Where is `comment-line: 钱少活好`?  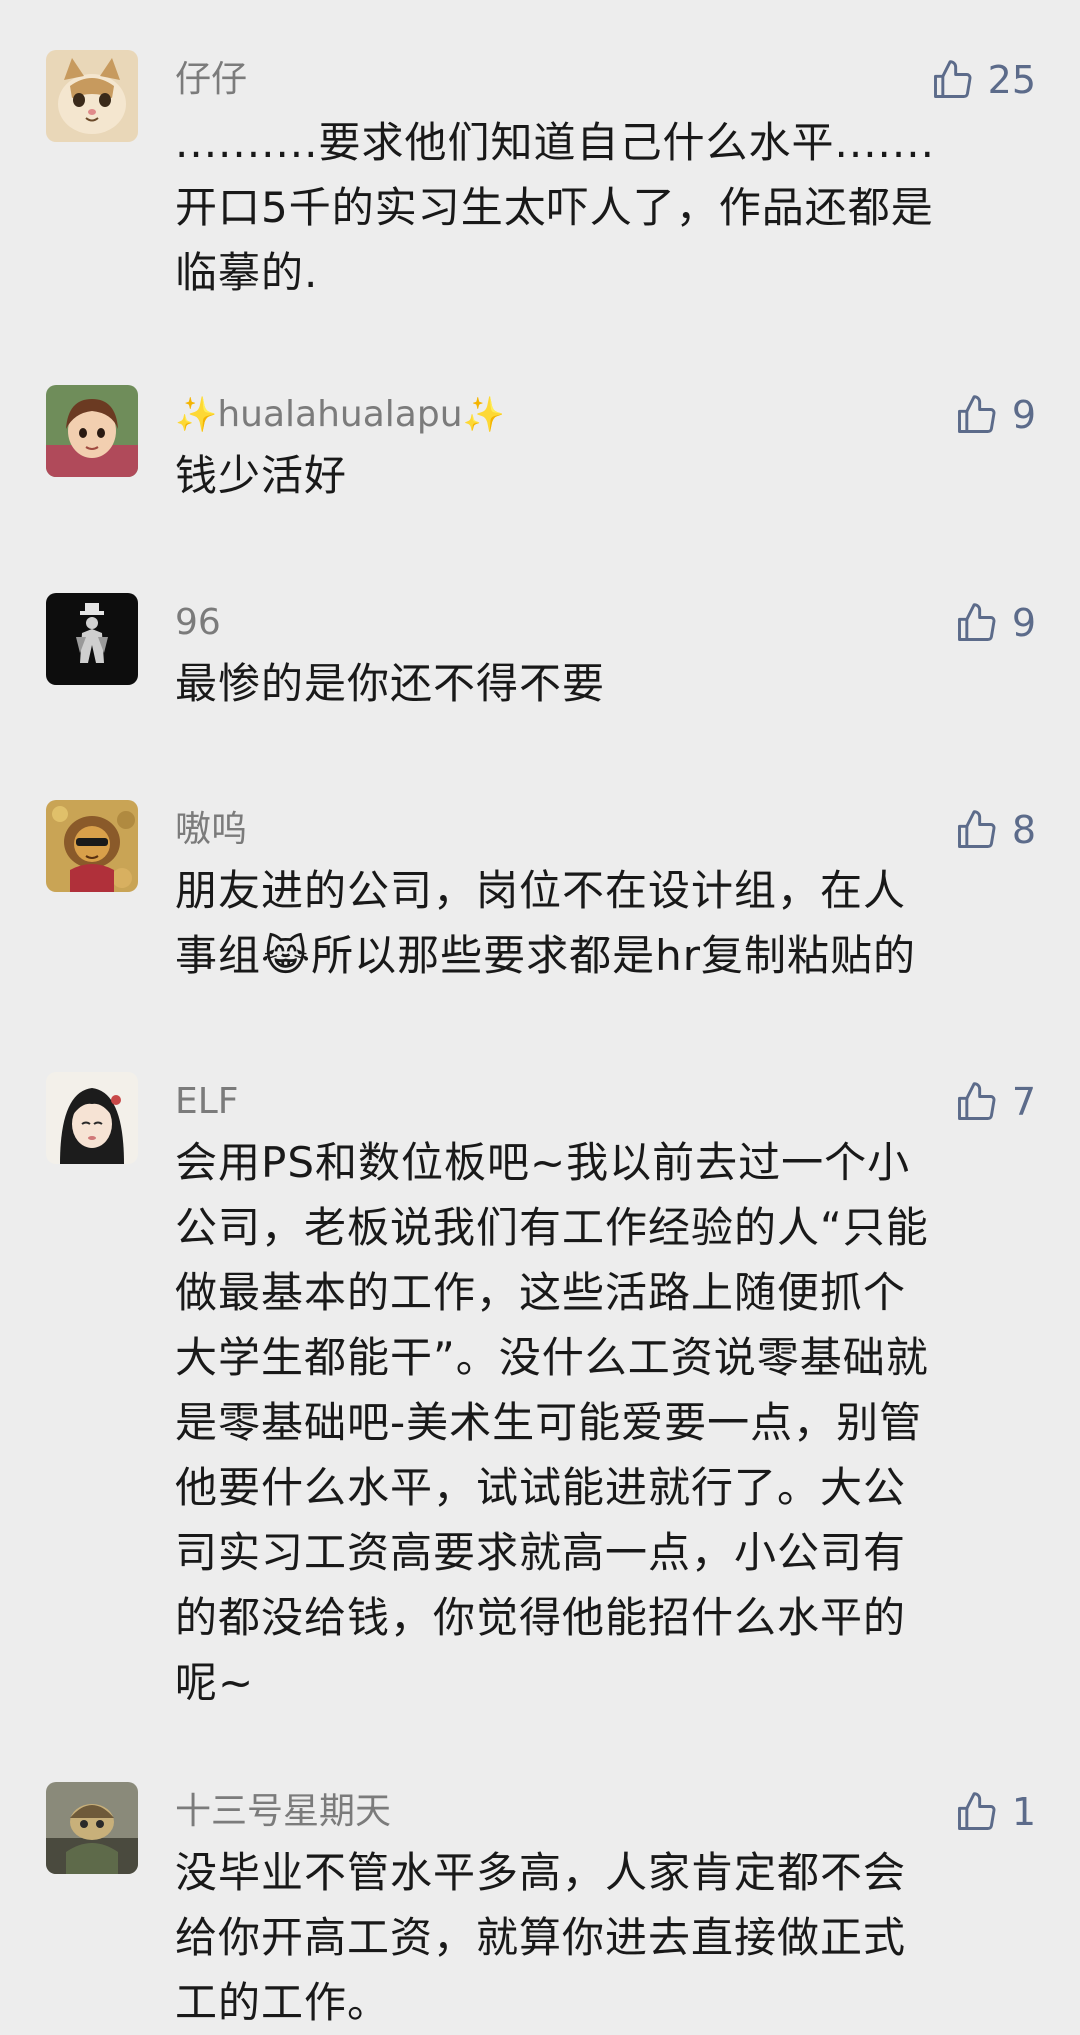
comment-line: 钱少活好 is located at coordinates (261, 475).